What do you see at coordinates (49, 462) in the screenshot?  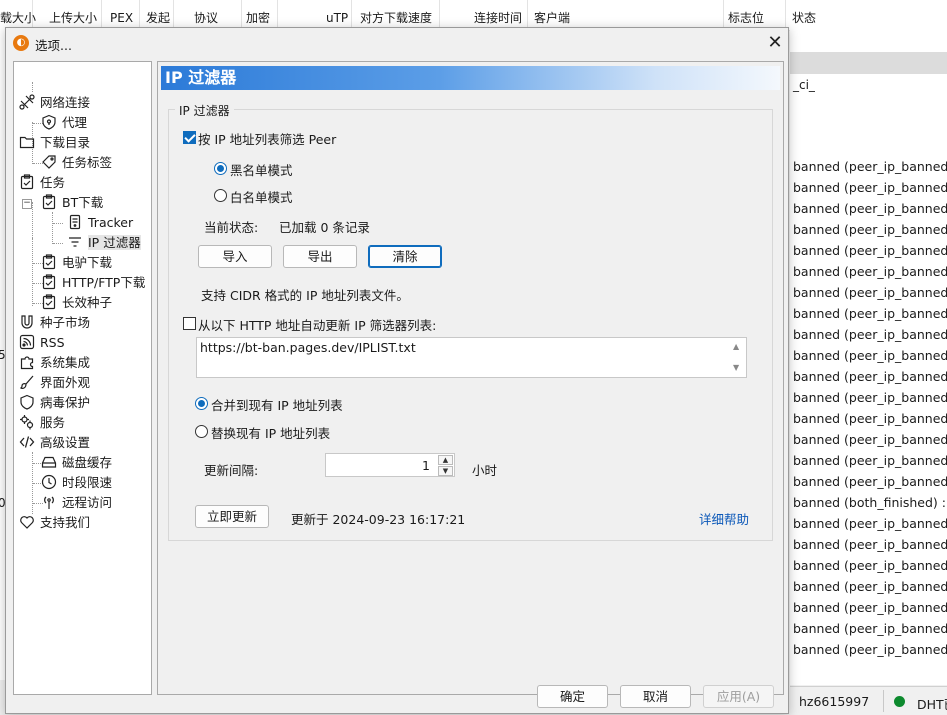 I see `disk-icon` at bounding box center [49, 462].